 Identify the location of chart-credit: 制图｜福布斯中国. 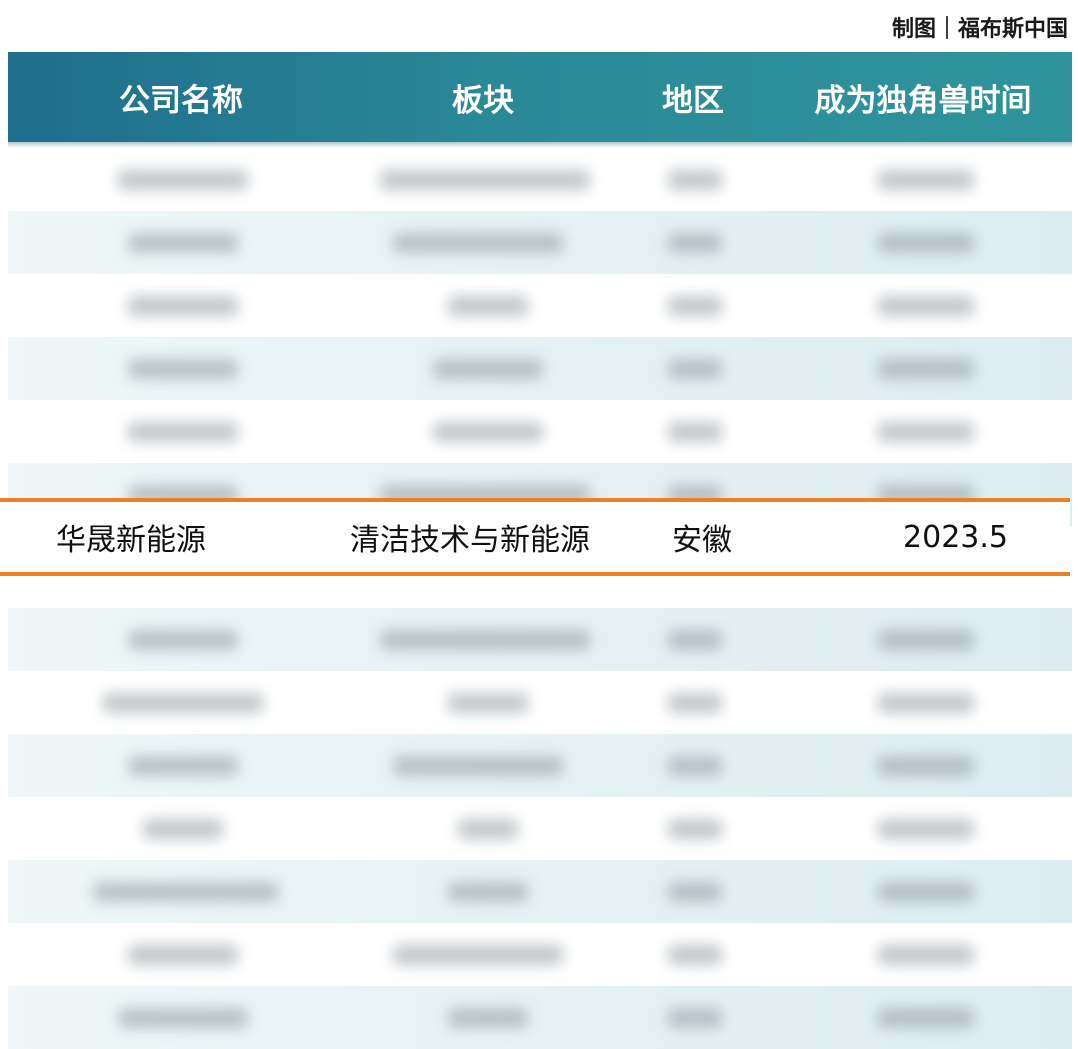
(979, 29).